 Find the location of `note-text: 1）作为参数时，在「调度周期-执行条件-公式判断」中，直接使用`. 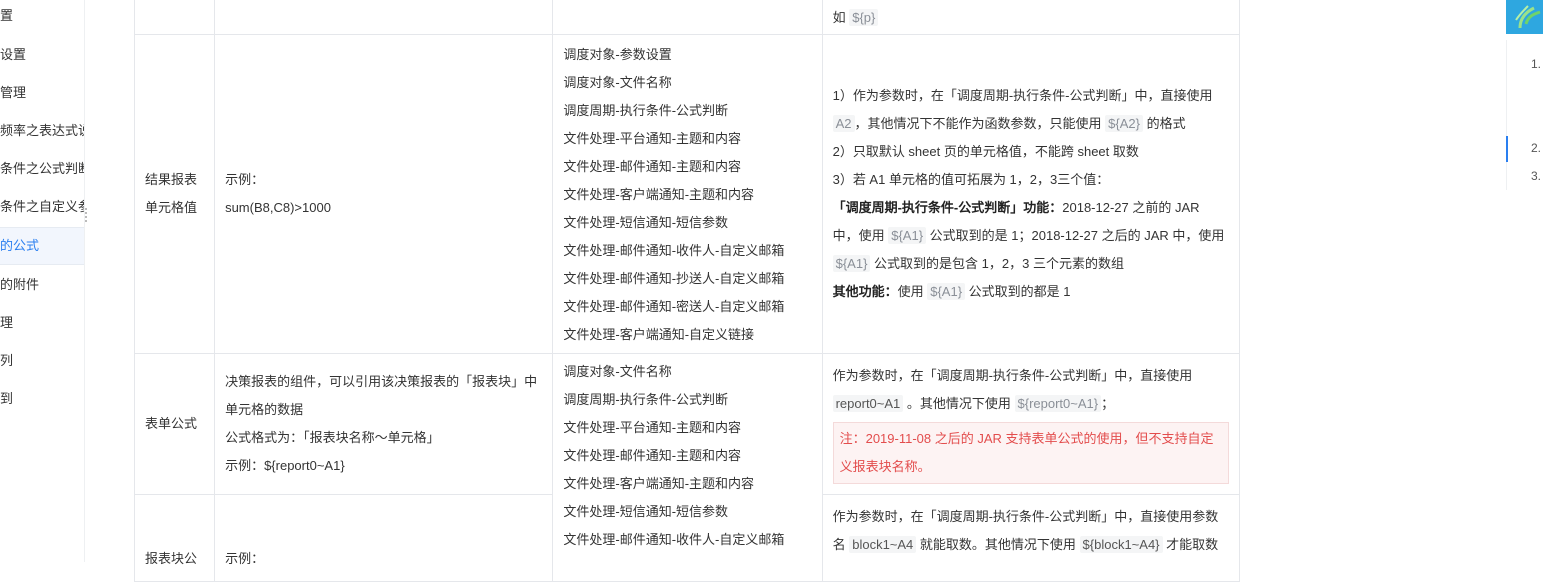

note-text: 1）作为参数时，在「调度周期-执行条件-公式判断」中，直接使用 is located at coordinates (1022, 95).